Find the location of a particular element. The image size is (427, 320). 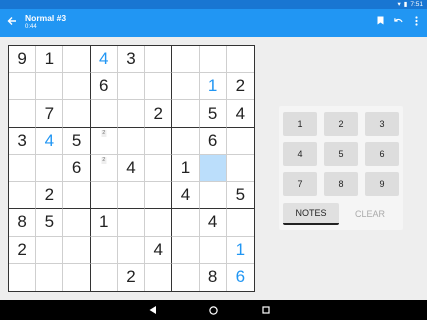

digit-key-5: 5 is located at coordinates (341, 154).